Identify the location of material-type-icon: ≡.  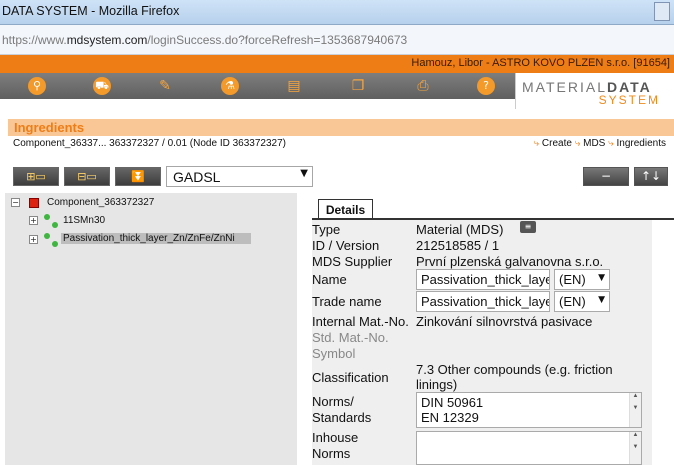
(528, 227).